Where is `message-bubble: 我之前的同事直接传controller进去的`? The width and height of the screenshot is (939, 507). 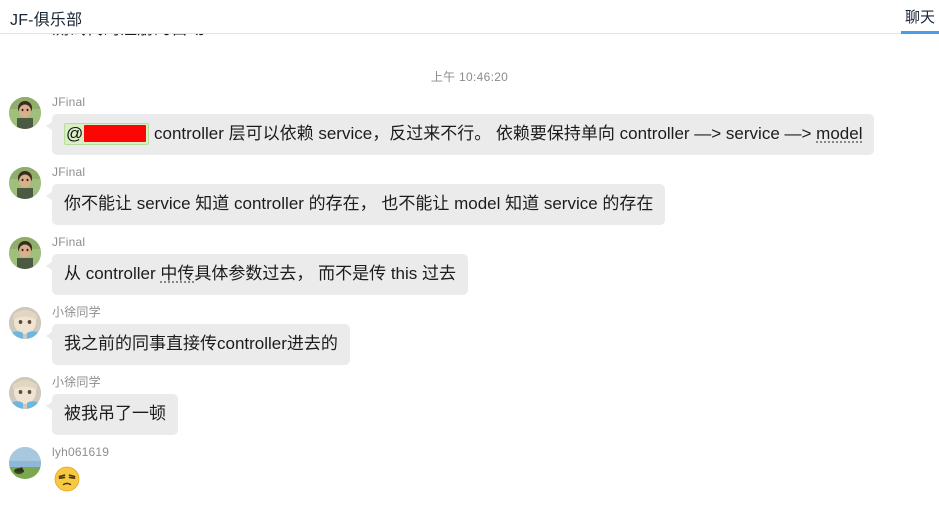 message-bubble: 我之前的同事直接传controller进去的 is located at coordinates (198, 344).